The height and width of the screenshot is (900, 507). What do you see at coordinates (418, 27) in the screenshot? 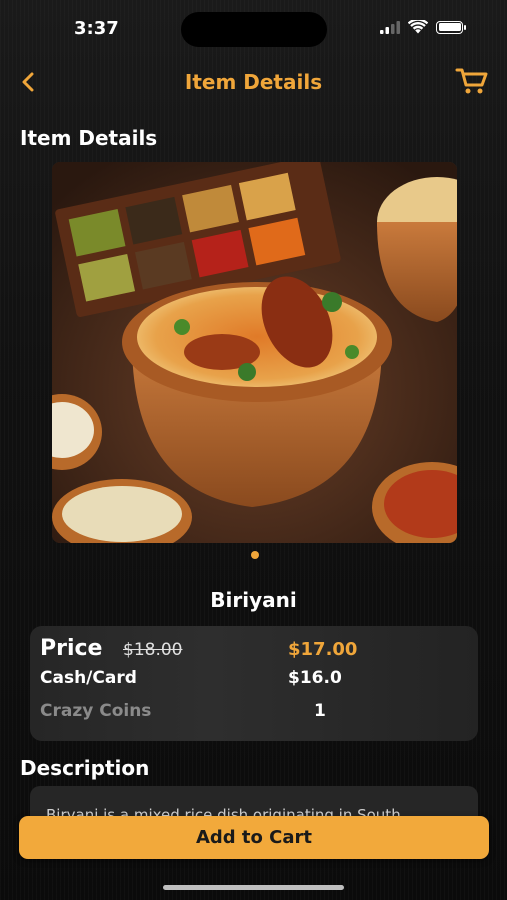
I see `wifi-icon` at bounding box center [418, 27].